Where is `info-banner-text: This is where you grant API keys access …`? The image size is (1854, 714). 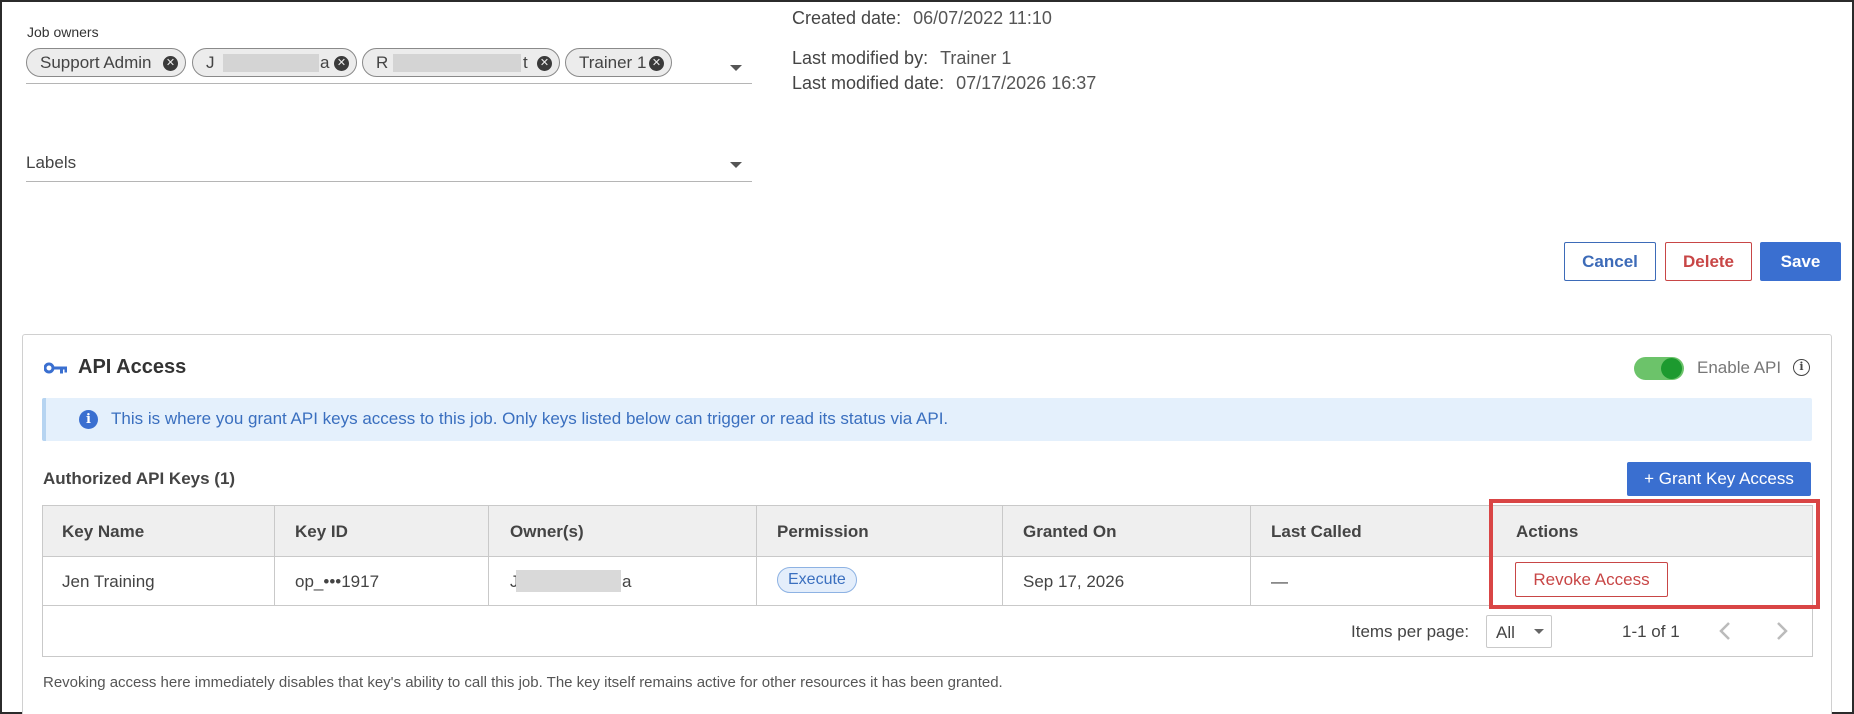 info-banner-text: This is where you grant API keys access … is located at coordinates (530, 418).